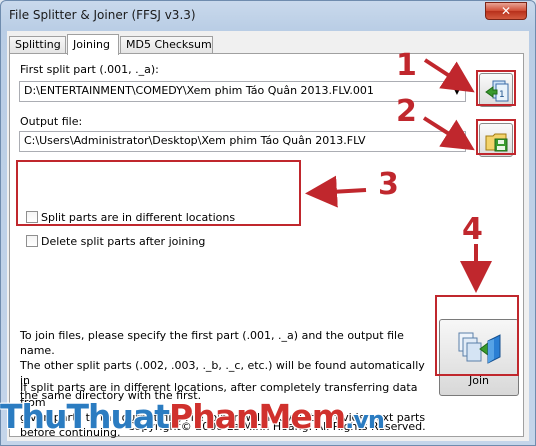  What do you see at coordinates (365, 420) in the screenshot?
I see `watermark-part: .vn` at bounding box center [365, 420].